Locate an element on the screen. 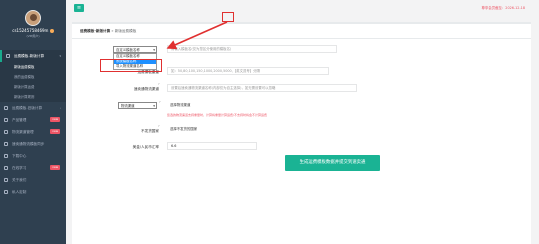 This screenshot has height=244, width=539. sidebar-role: (VIP用户) is located at coordinates (33, 36).